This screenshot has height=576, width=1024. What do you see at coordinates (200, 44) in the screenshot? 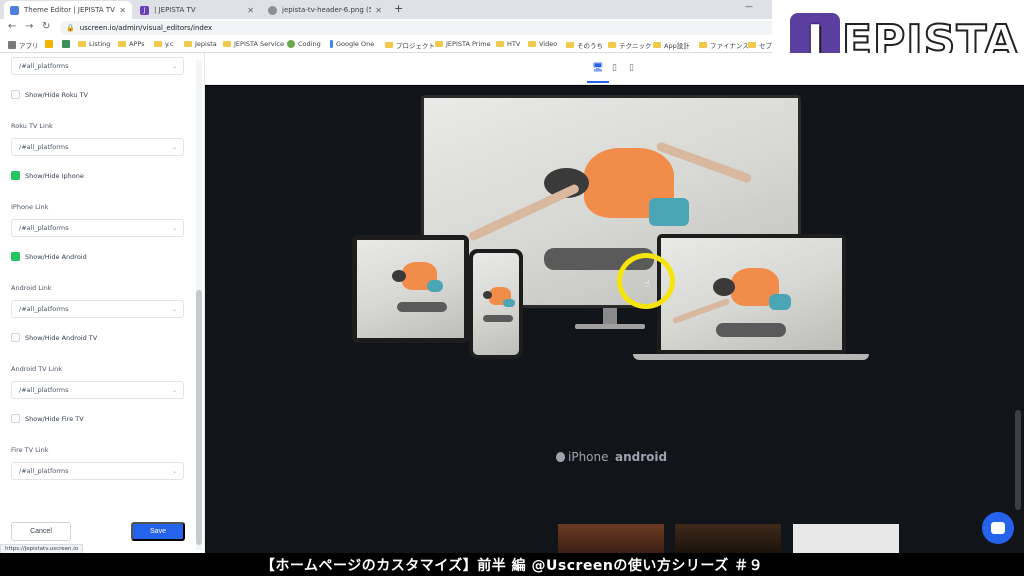
I see `bookmark-jepista: Jepista` at bounding box center [200, 44].